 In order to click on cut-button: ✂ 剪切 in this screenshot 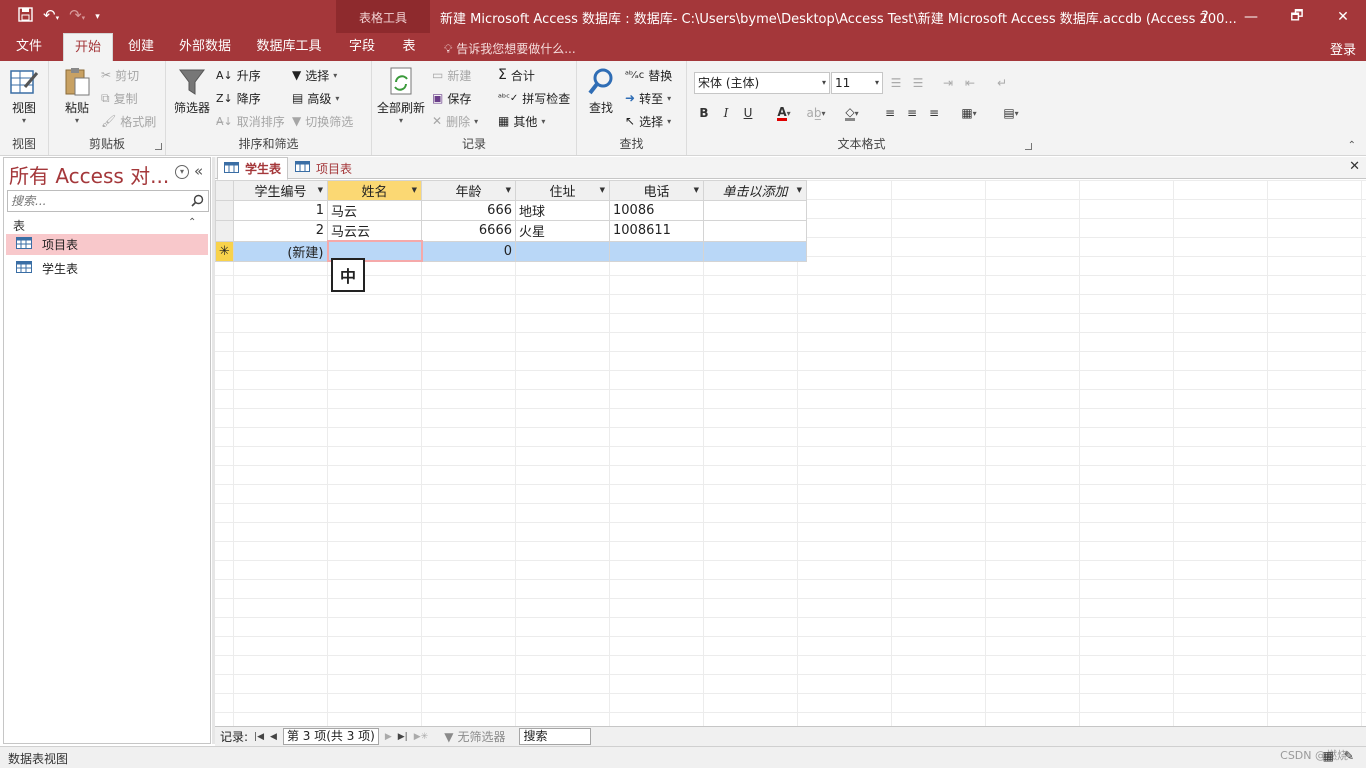, I will do `click(120, 75)`.